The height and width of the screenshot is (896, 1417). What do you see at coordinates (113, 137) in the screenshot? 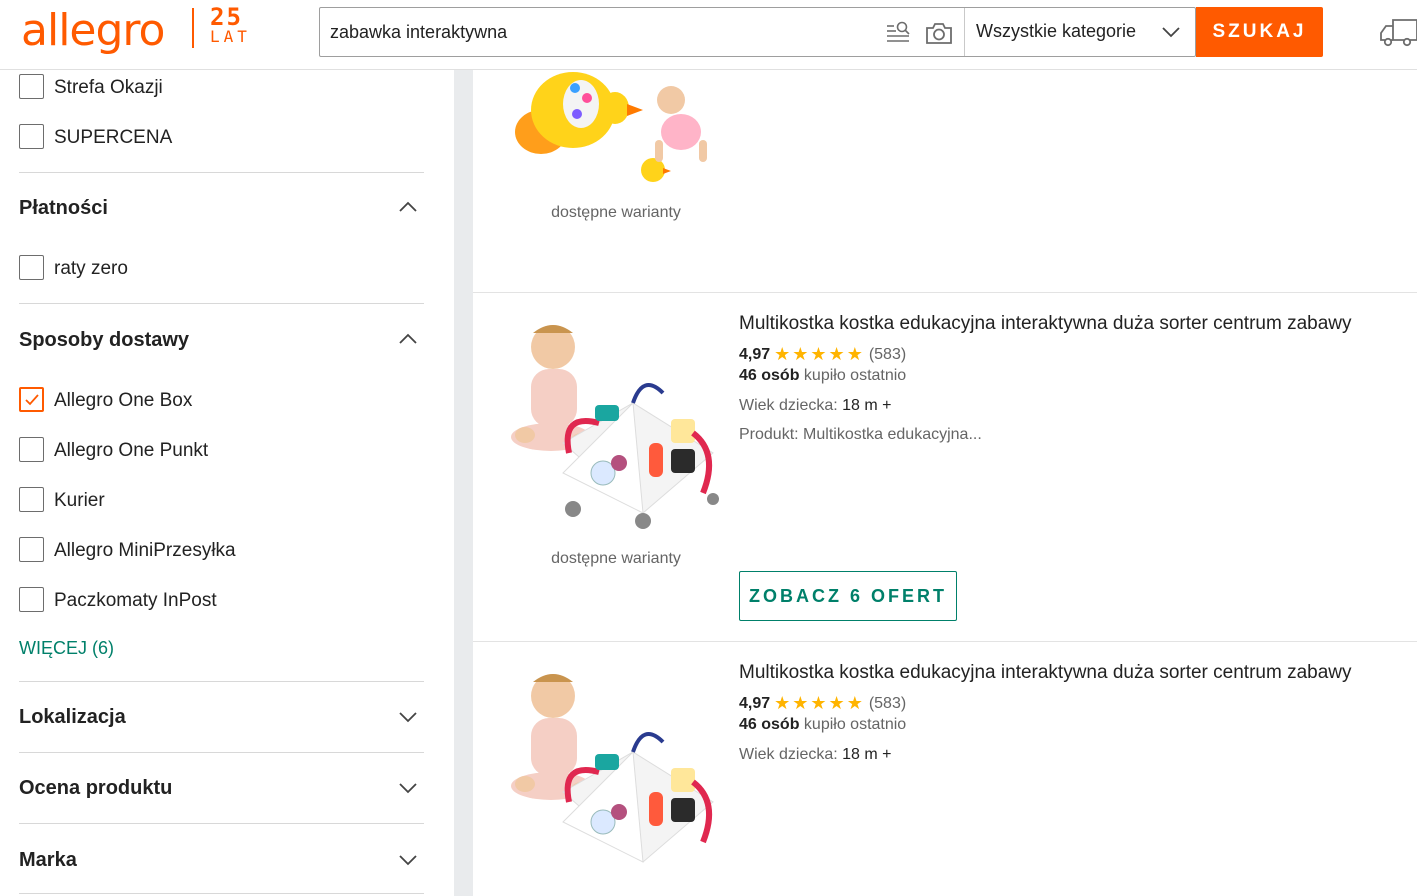
I see `filter-label: SUPERCENA` at bounding box center [113, 137].